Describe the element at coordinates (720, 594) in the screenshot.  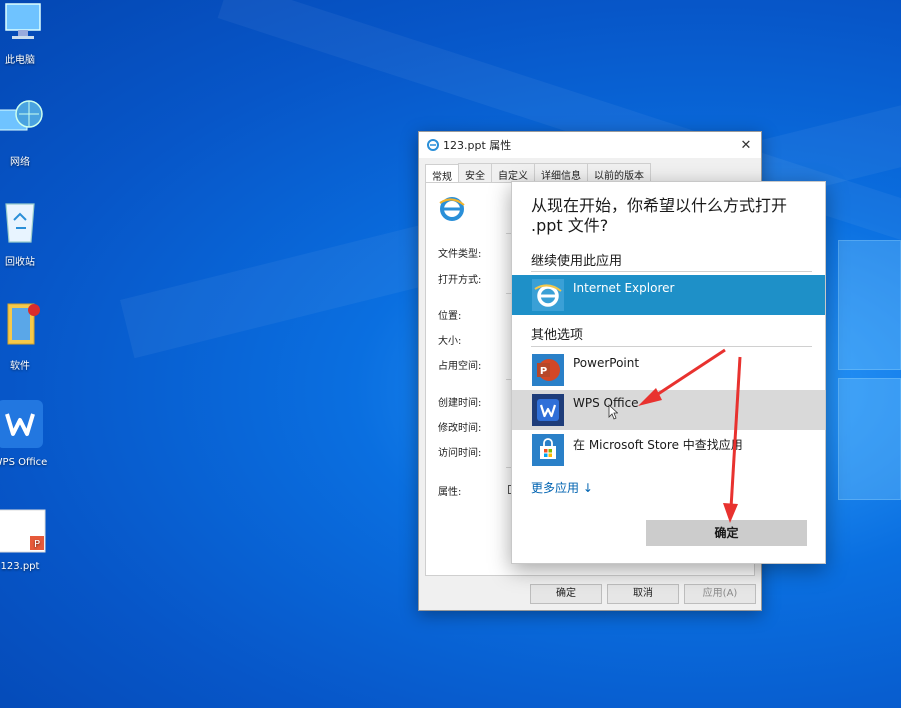
I see `properties-apply-button: 应用(A)` at that location.